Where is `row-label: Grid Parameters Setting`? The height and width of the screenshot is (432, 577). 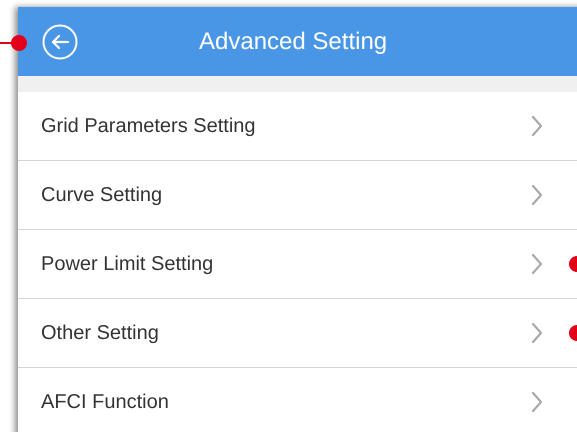
row-label: Grid Parameters Setting is located at coordinates (149, 126).